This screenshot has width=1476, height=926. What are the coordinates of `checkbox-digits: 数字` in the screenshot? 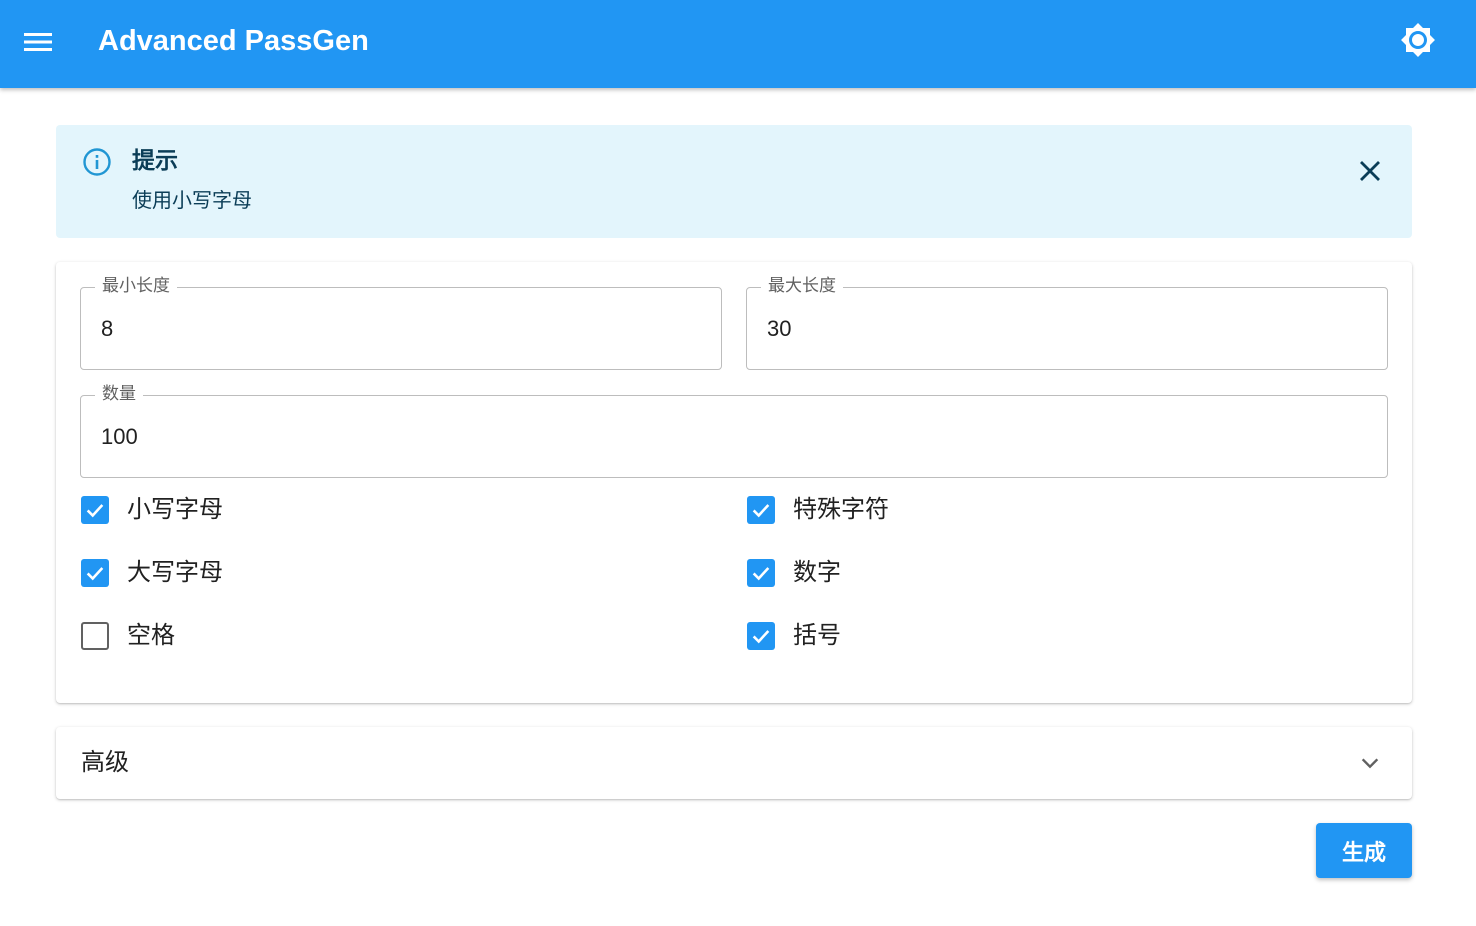 It's located at (794, 573).